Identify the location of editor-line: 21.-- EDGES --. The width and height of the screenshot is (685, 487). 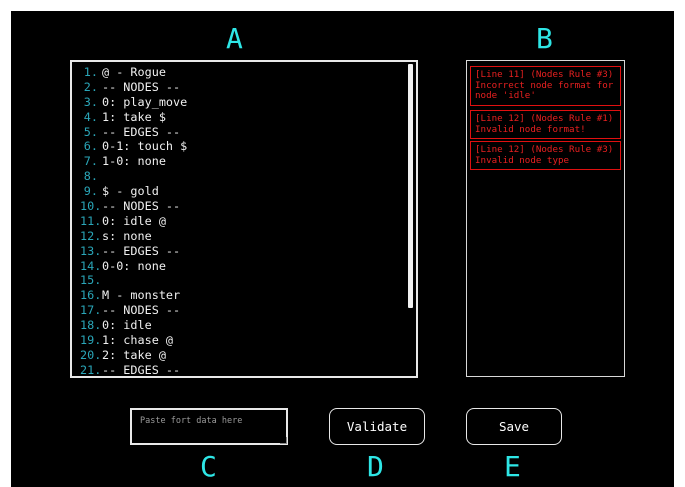
(241, 369).